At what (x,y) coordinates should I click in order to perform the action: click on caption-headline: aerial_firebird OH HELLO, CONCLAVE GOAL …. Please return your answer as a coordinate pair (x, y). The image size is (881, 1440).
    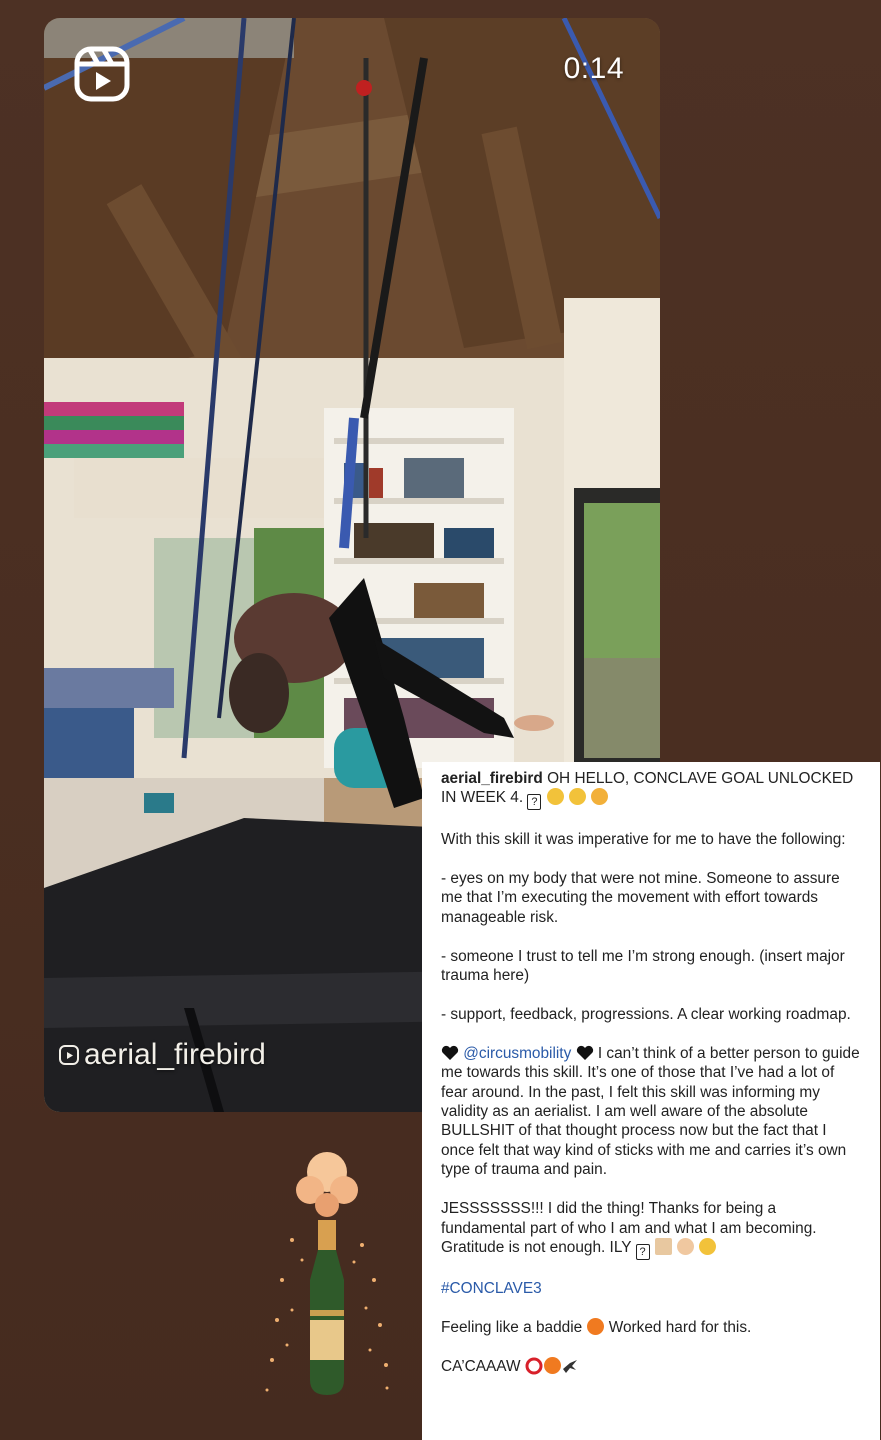
    Looking at the image, I should click on (651, 790).